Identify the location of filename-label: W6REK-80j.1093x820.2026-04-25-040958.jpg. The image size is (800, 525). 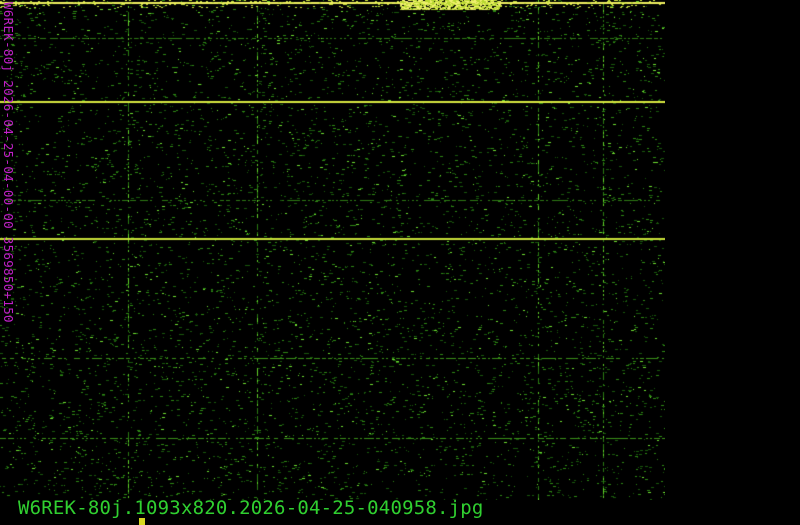
(251, 508).